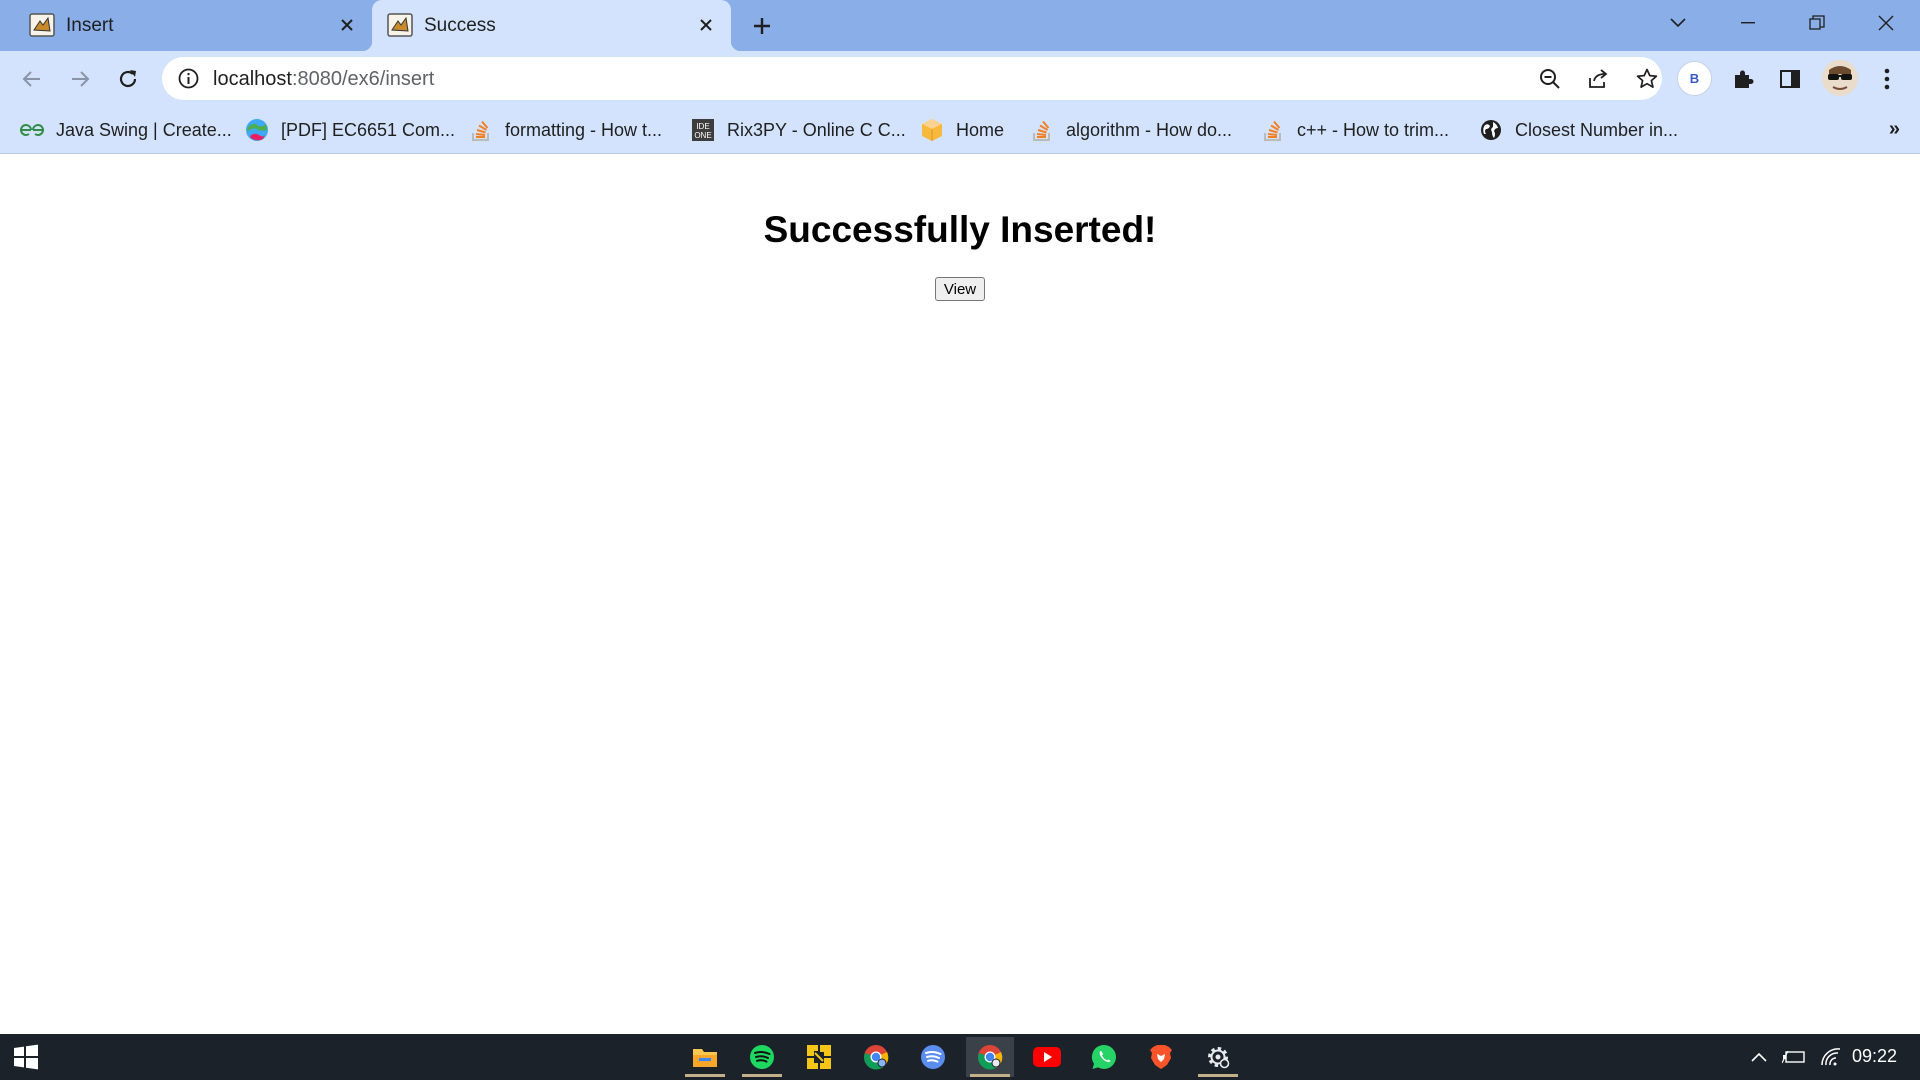 This screenshot has height=1080, width=1920. I want to click on menu-kebab-icon, so click(1887, 79).